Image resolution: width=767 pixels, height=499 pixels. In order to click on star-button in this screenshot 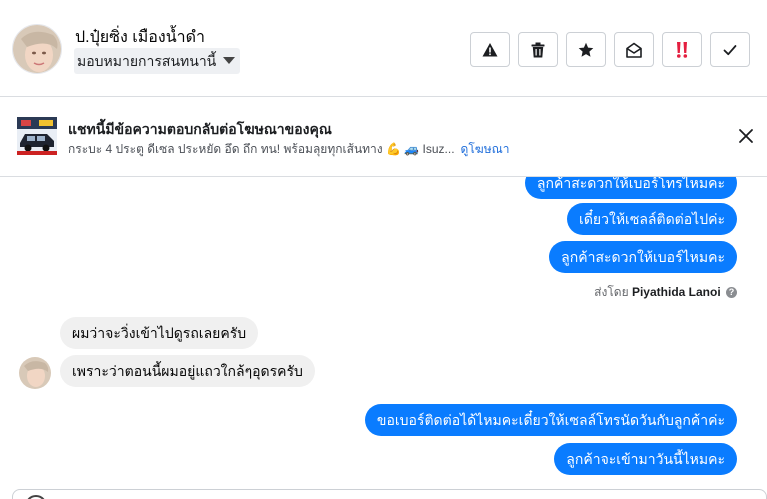, I will do `click(586, 49)`.